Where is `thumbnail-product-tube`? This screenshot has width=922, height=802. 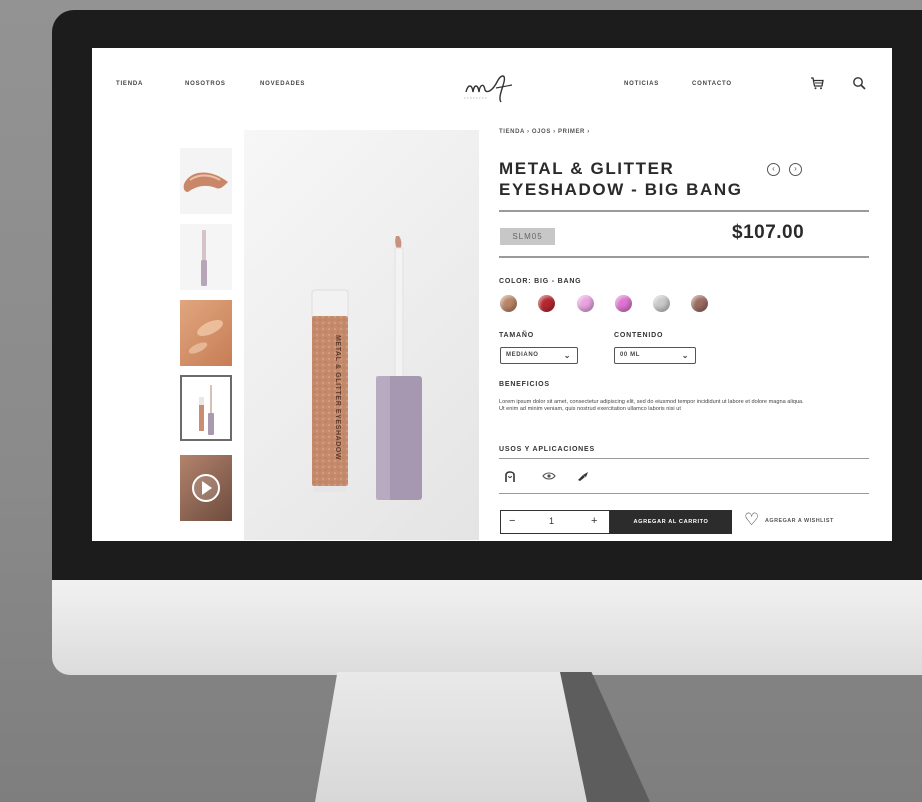 thumbnail-product-tube is located at coordinates (206, 408).